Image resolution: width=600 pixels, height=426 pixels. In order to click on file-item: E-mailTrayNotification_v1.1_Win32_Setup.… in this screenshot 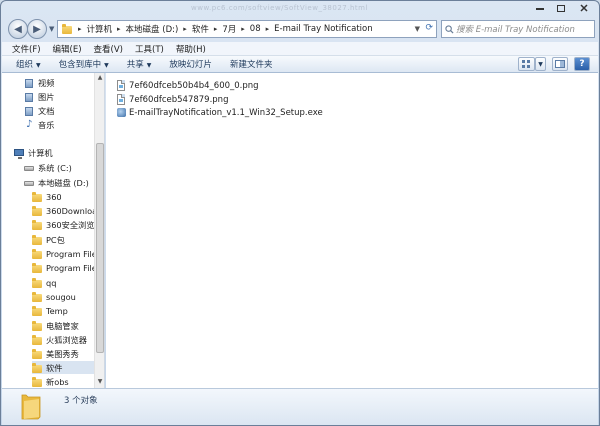, I will do `click(219, 112)`.